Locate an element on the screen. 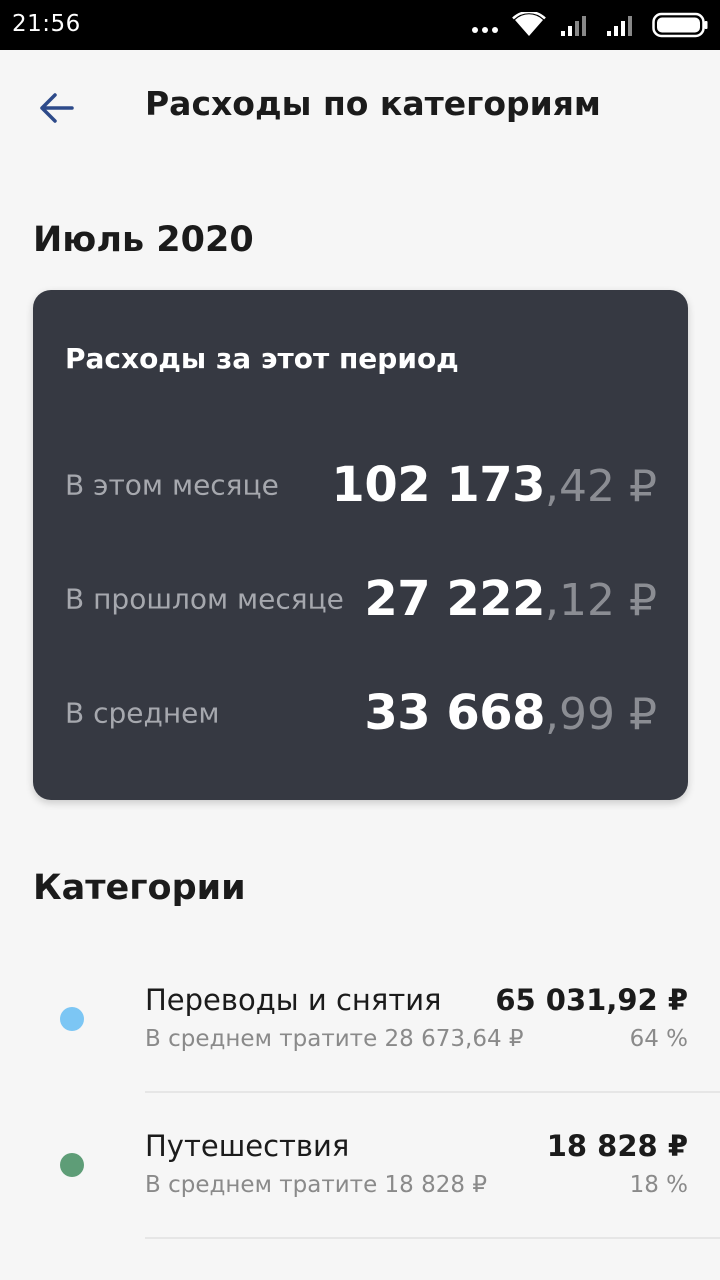 Image resolution: width=720 pixels, height=1280 pixels. category-average: В среднем тратите 28 673,64 ₽ is located at coordinates (334, 1039).